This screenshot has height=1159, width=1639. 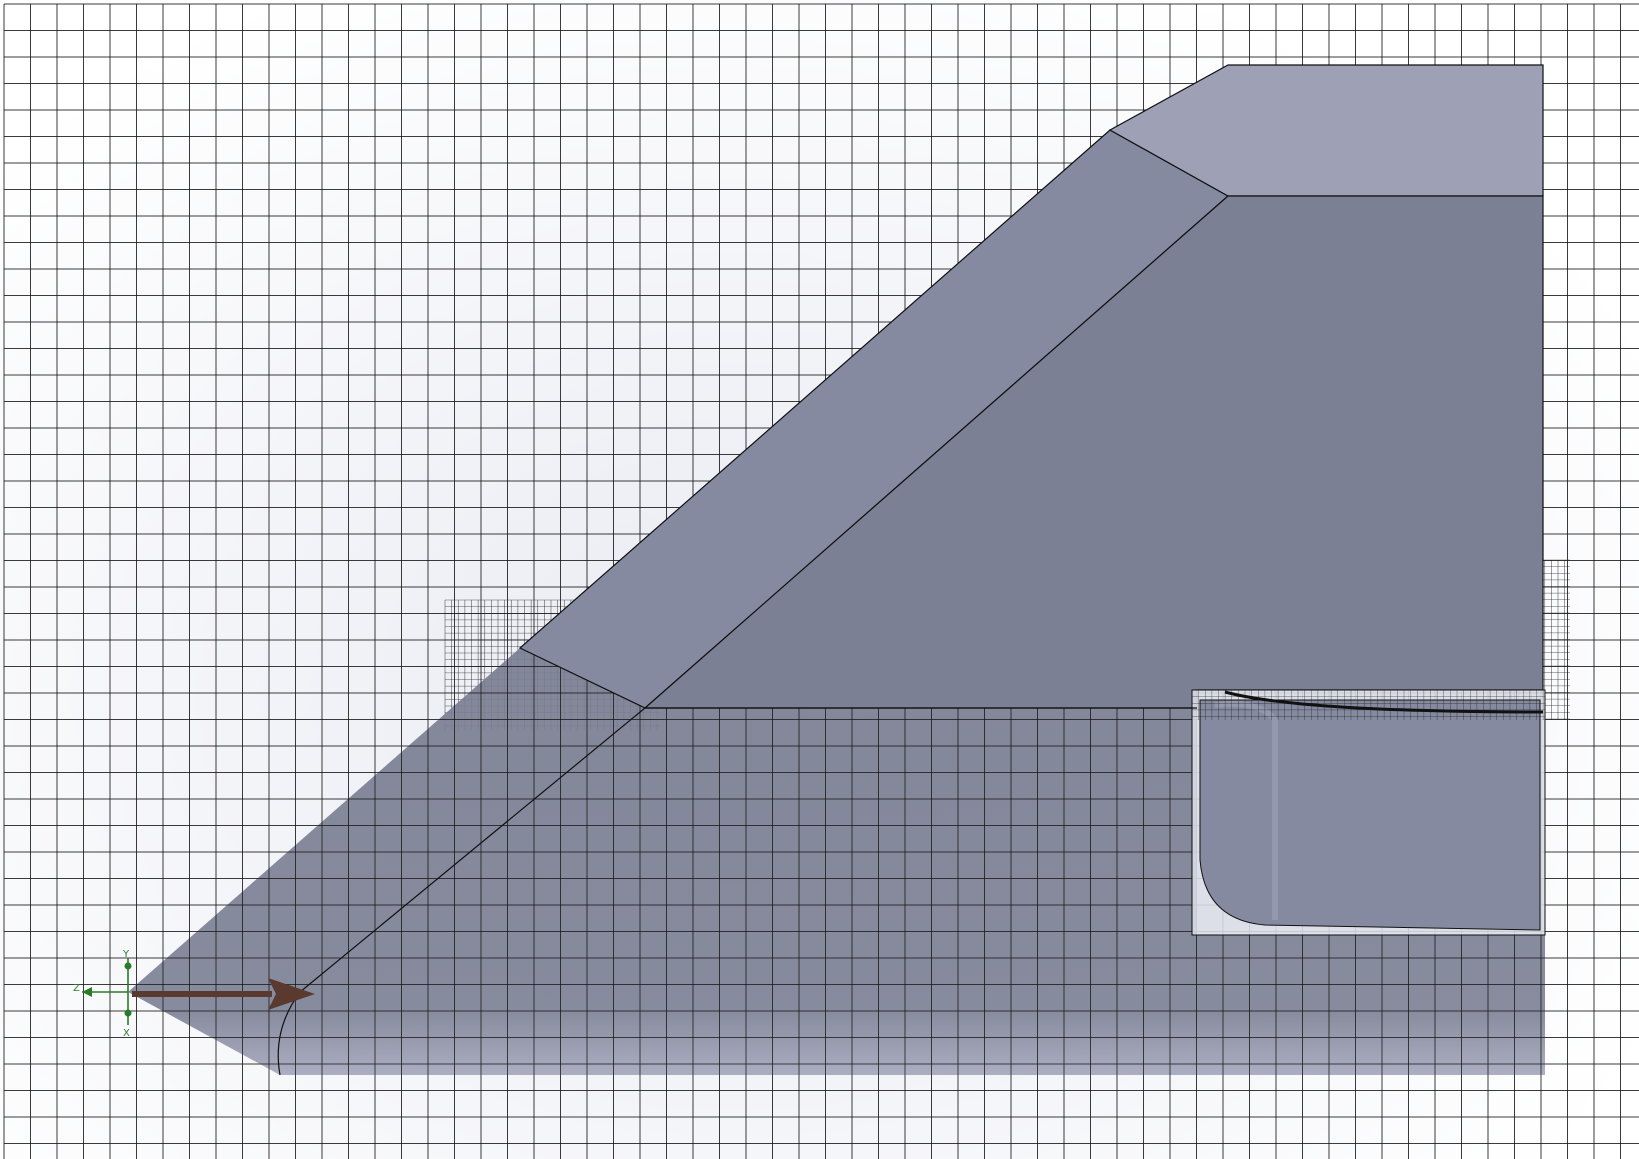 What do you see at coordinates (128, 966) in the screenshot?
I see `y-axis-handle-icon` at bounding box center [128, 966].